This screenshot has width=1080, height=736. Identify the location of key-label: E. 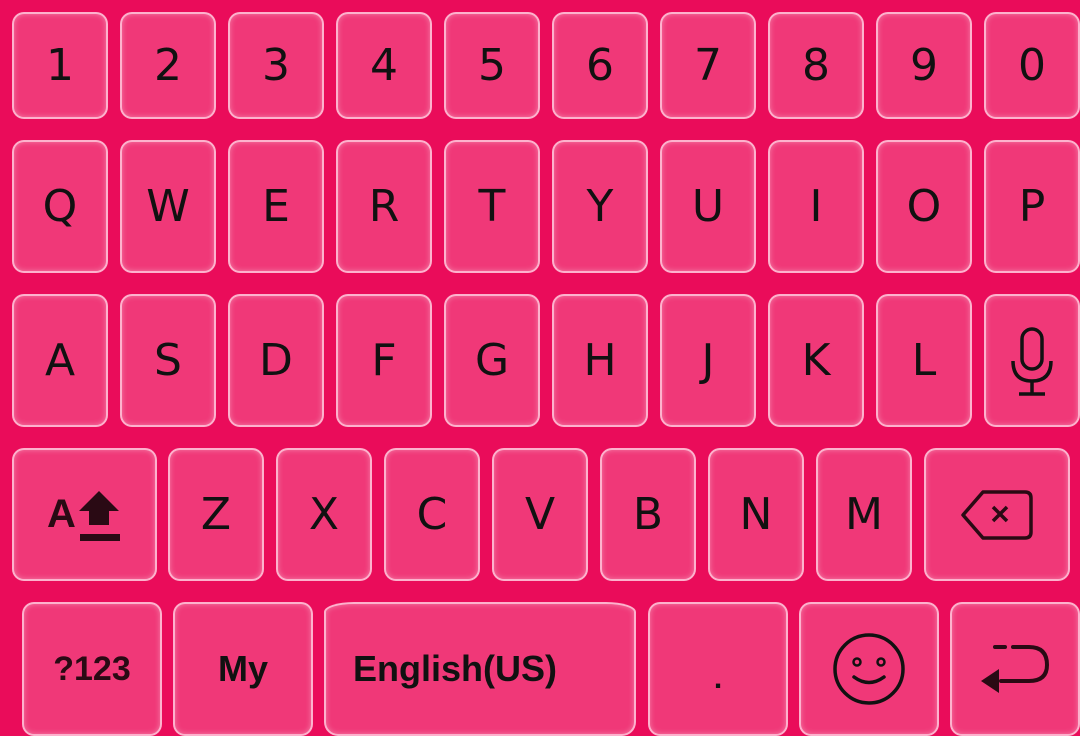
(276, 206).